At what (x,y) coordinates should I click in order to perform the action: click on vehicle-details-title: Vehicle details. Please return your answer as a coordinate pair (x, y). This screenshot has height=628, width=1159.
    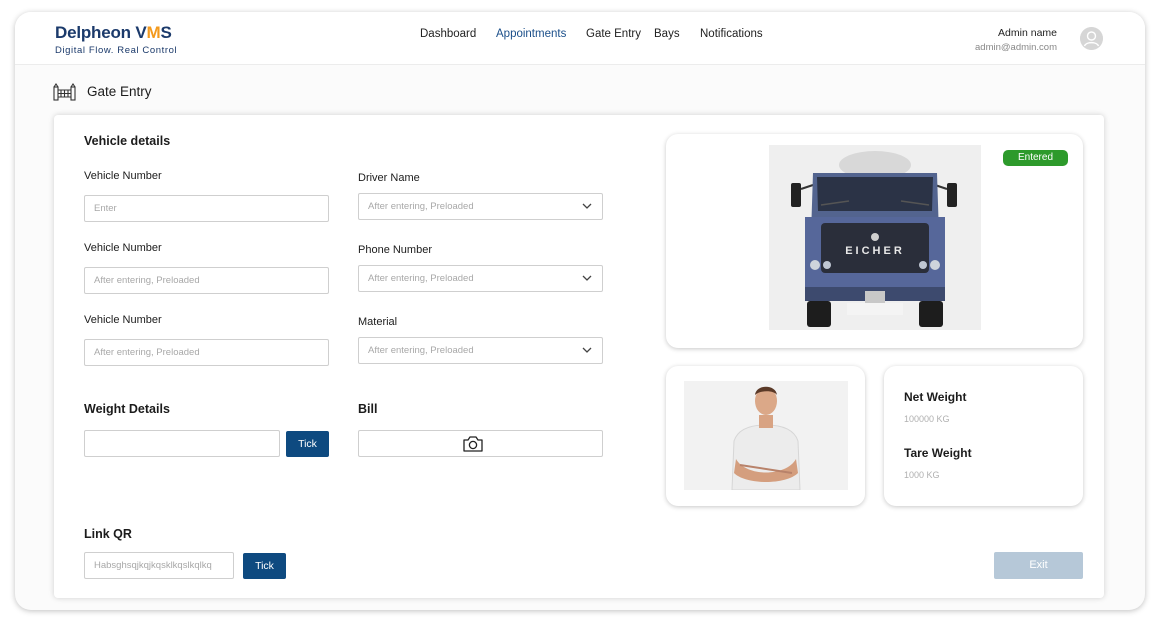
    Looking at the image, I should click on (127, 141).